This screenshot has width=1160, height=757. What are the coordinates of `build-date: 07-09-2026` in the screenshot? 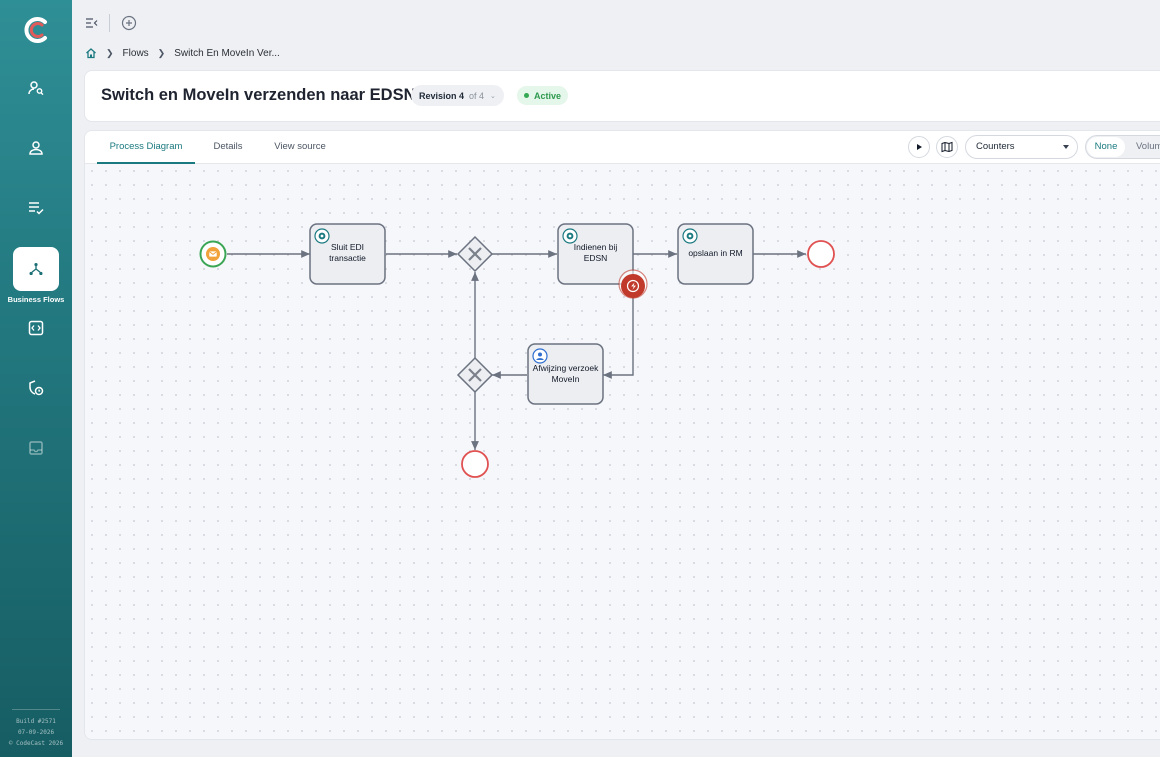 It's located at (36, 732).